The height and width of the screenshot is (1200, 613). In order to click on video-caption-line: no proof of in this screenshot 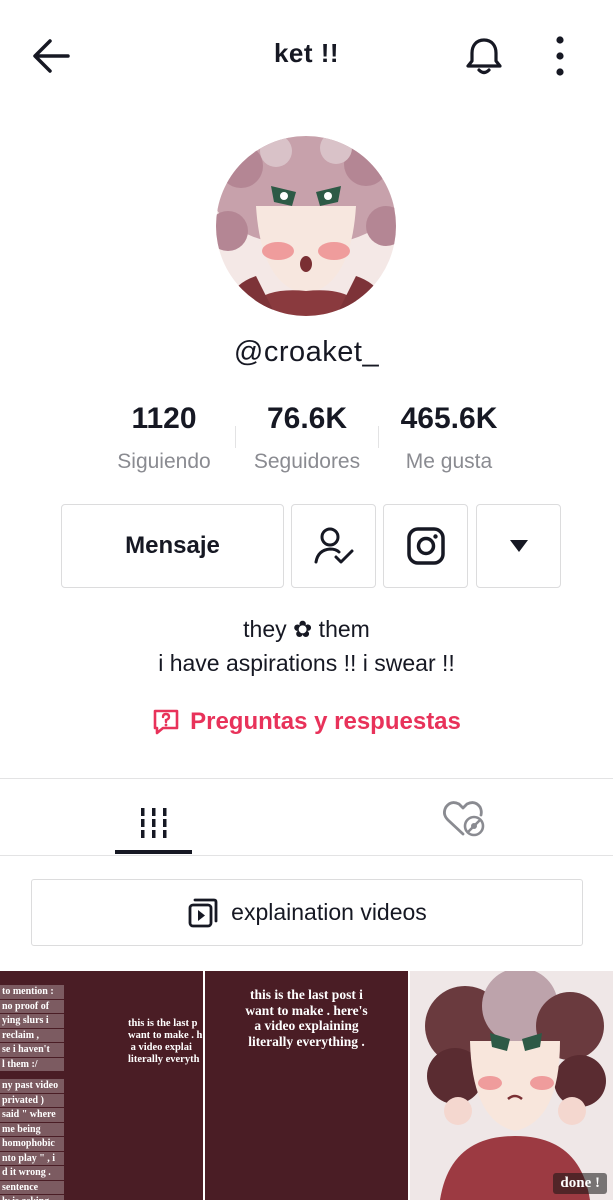, I will do `click(32, 1006)`.